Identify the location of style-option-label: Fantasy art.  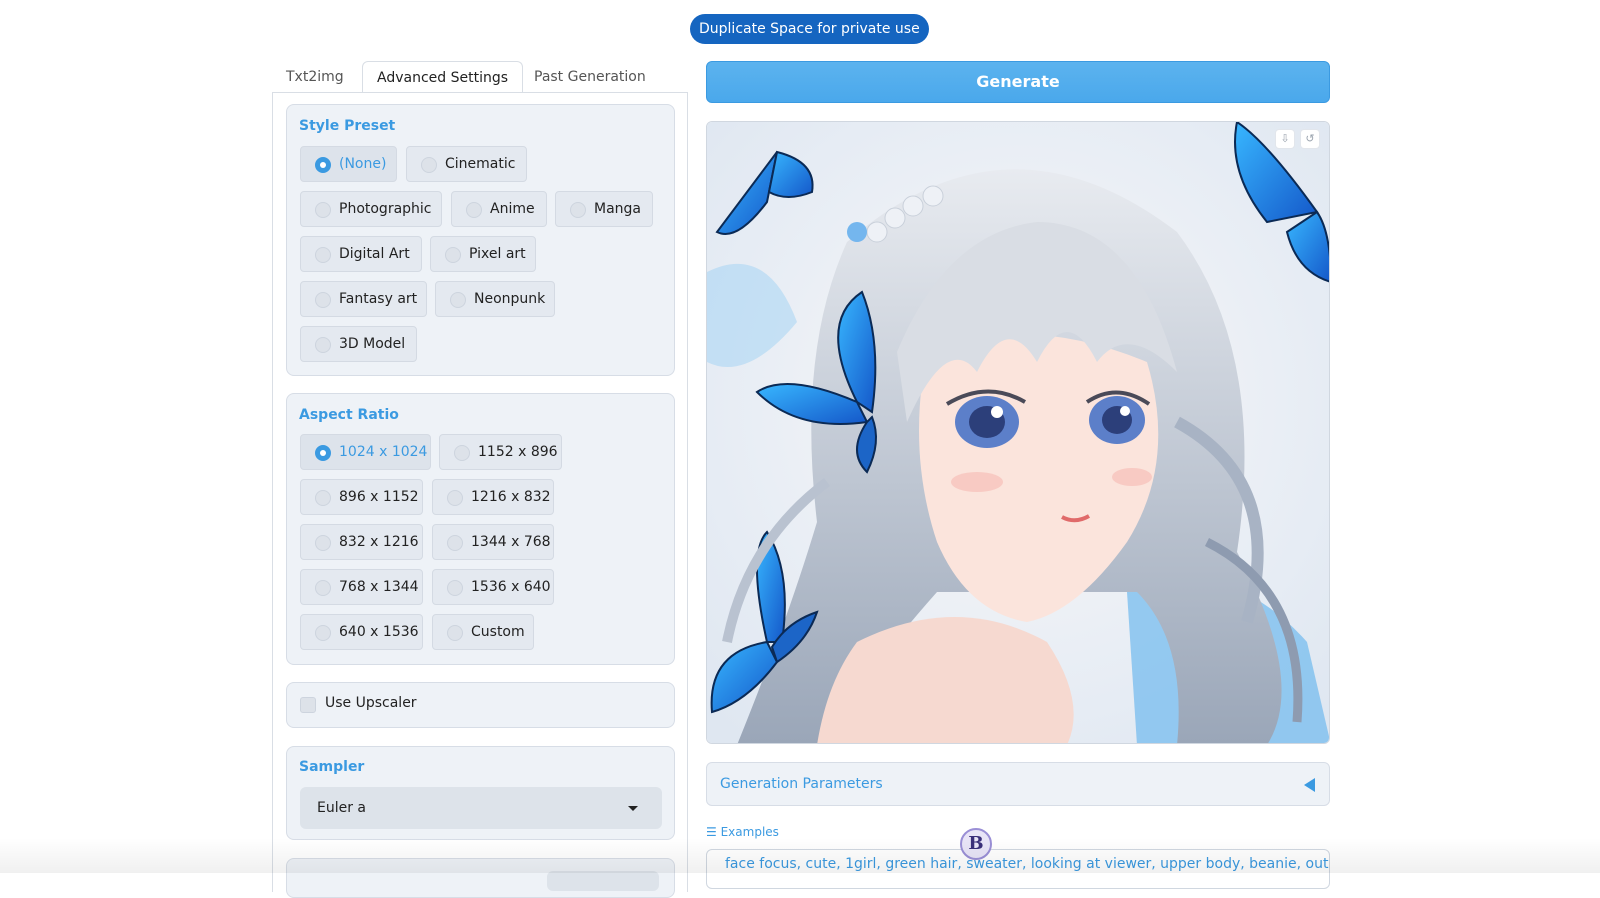
(378, 299).